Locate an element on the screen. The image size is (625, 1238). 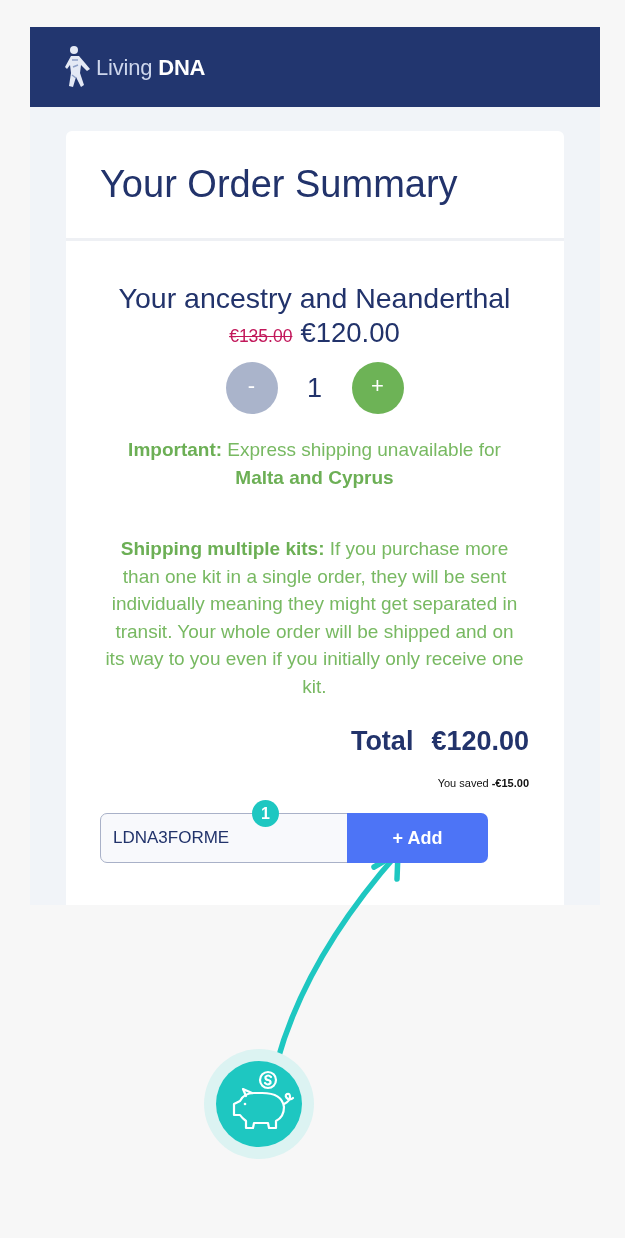
logo-text: Living DNA is located at coordinates (151, 67).